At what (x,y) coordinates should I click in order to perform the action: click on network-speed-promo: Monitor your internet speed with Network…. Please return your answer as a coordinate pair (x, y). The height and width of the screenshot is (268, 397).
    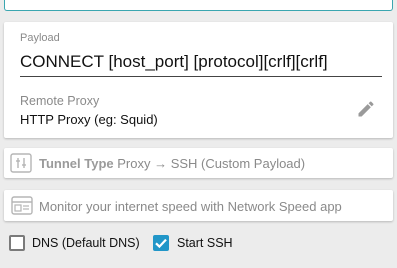
    Looking at the image, I should click on (198, 205).